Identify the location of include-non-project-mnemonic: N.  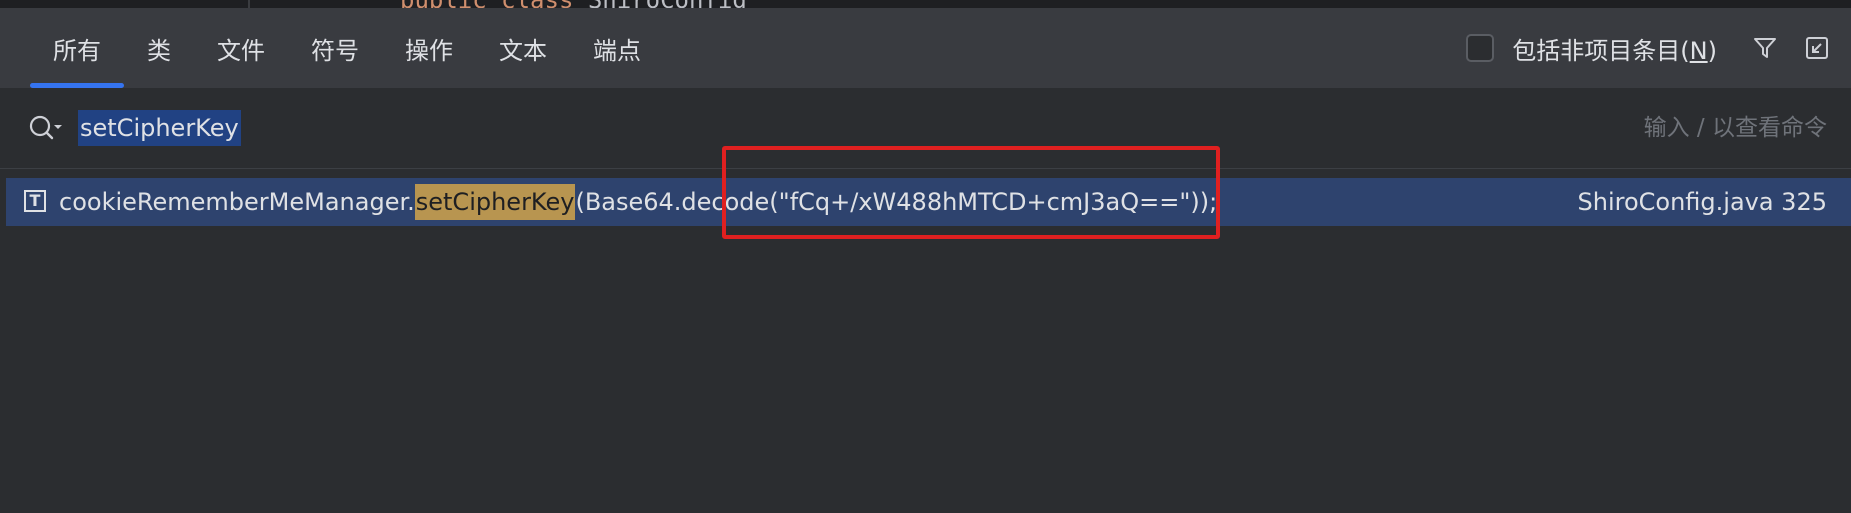
(1698, 50).